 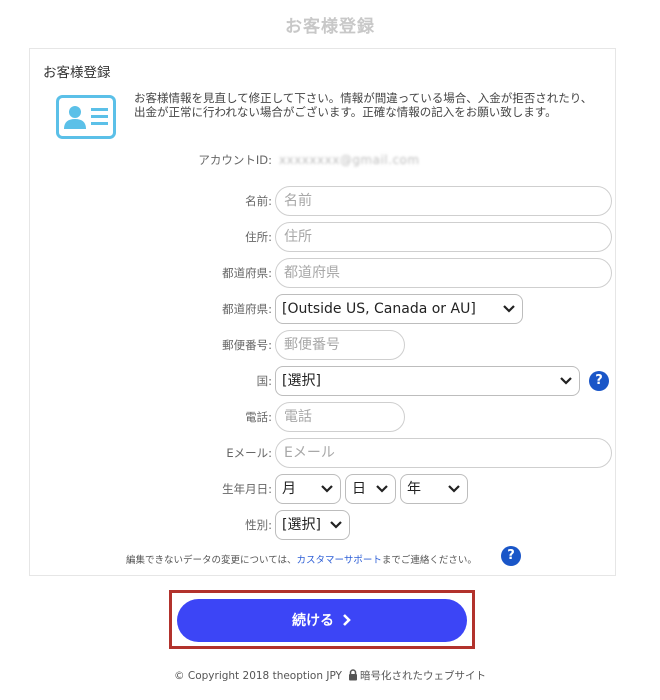 I want to click on copyright-text: © Copyright 2018 theoption JPY, so click(x=258, y=676).